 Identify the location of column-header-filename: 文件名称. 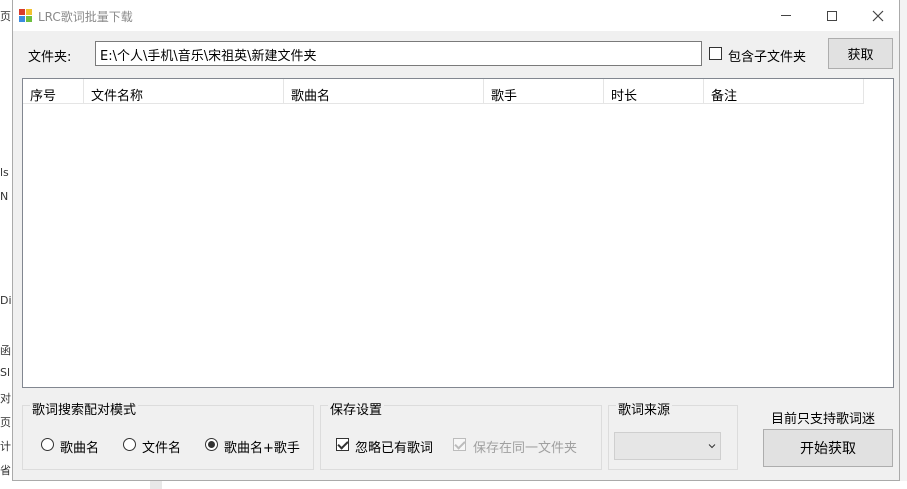
(184, 91).